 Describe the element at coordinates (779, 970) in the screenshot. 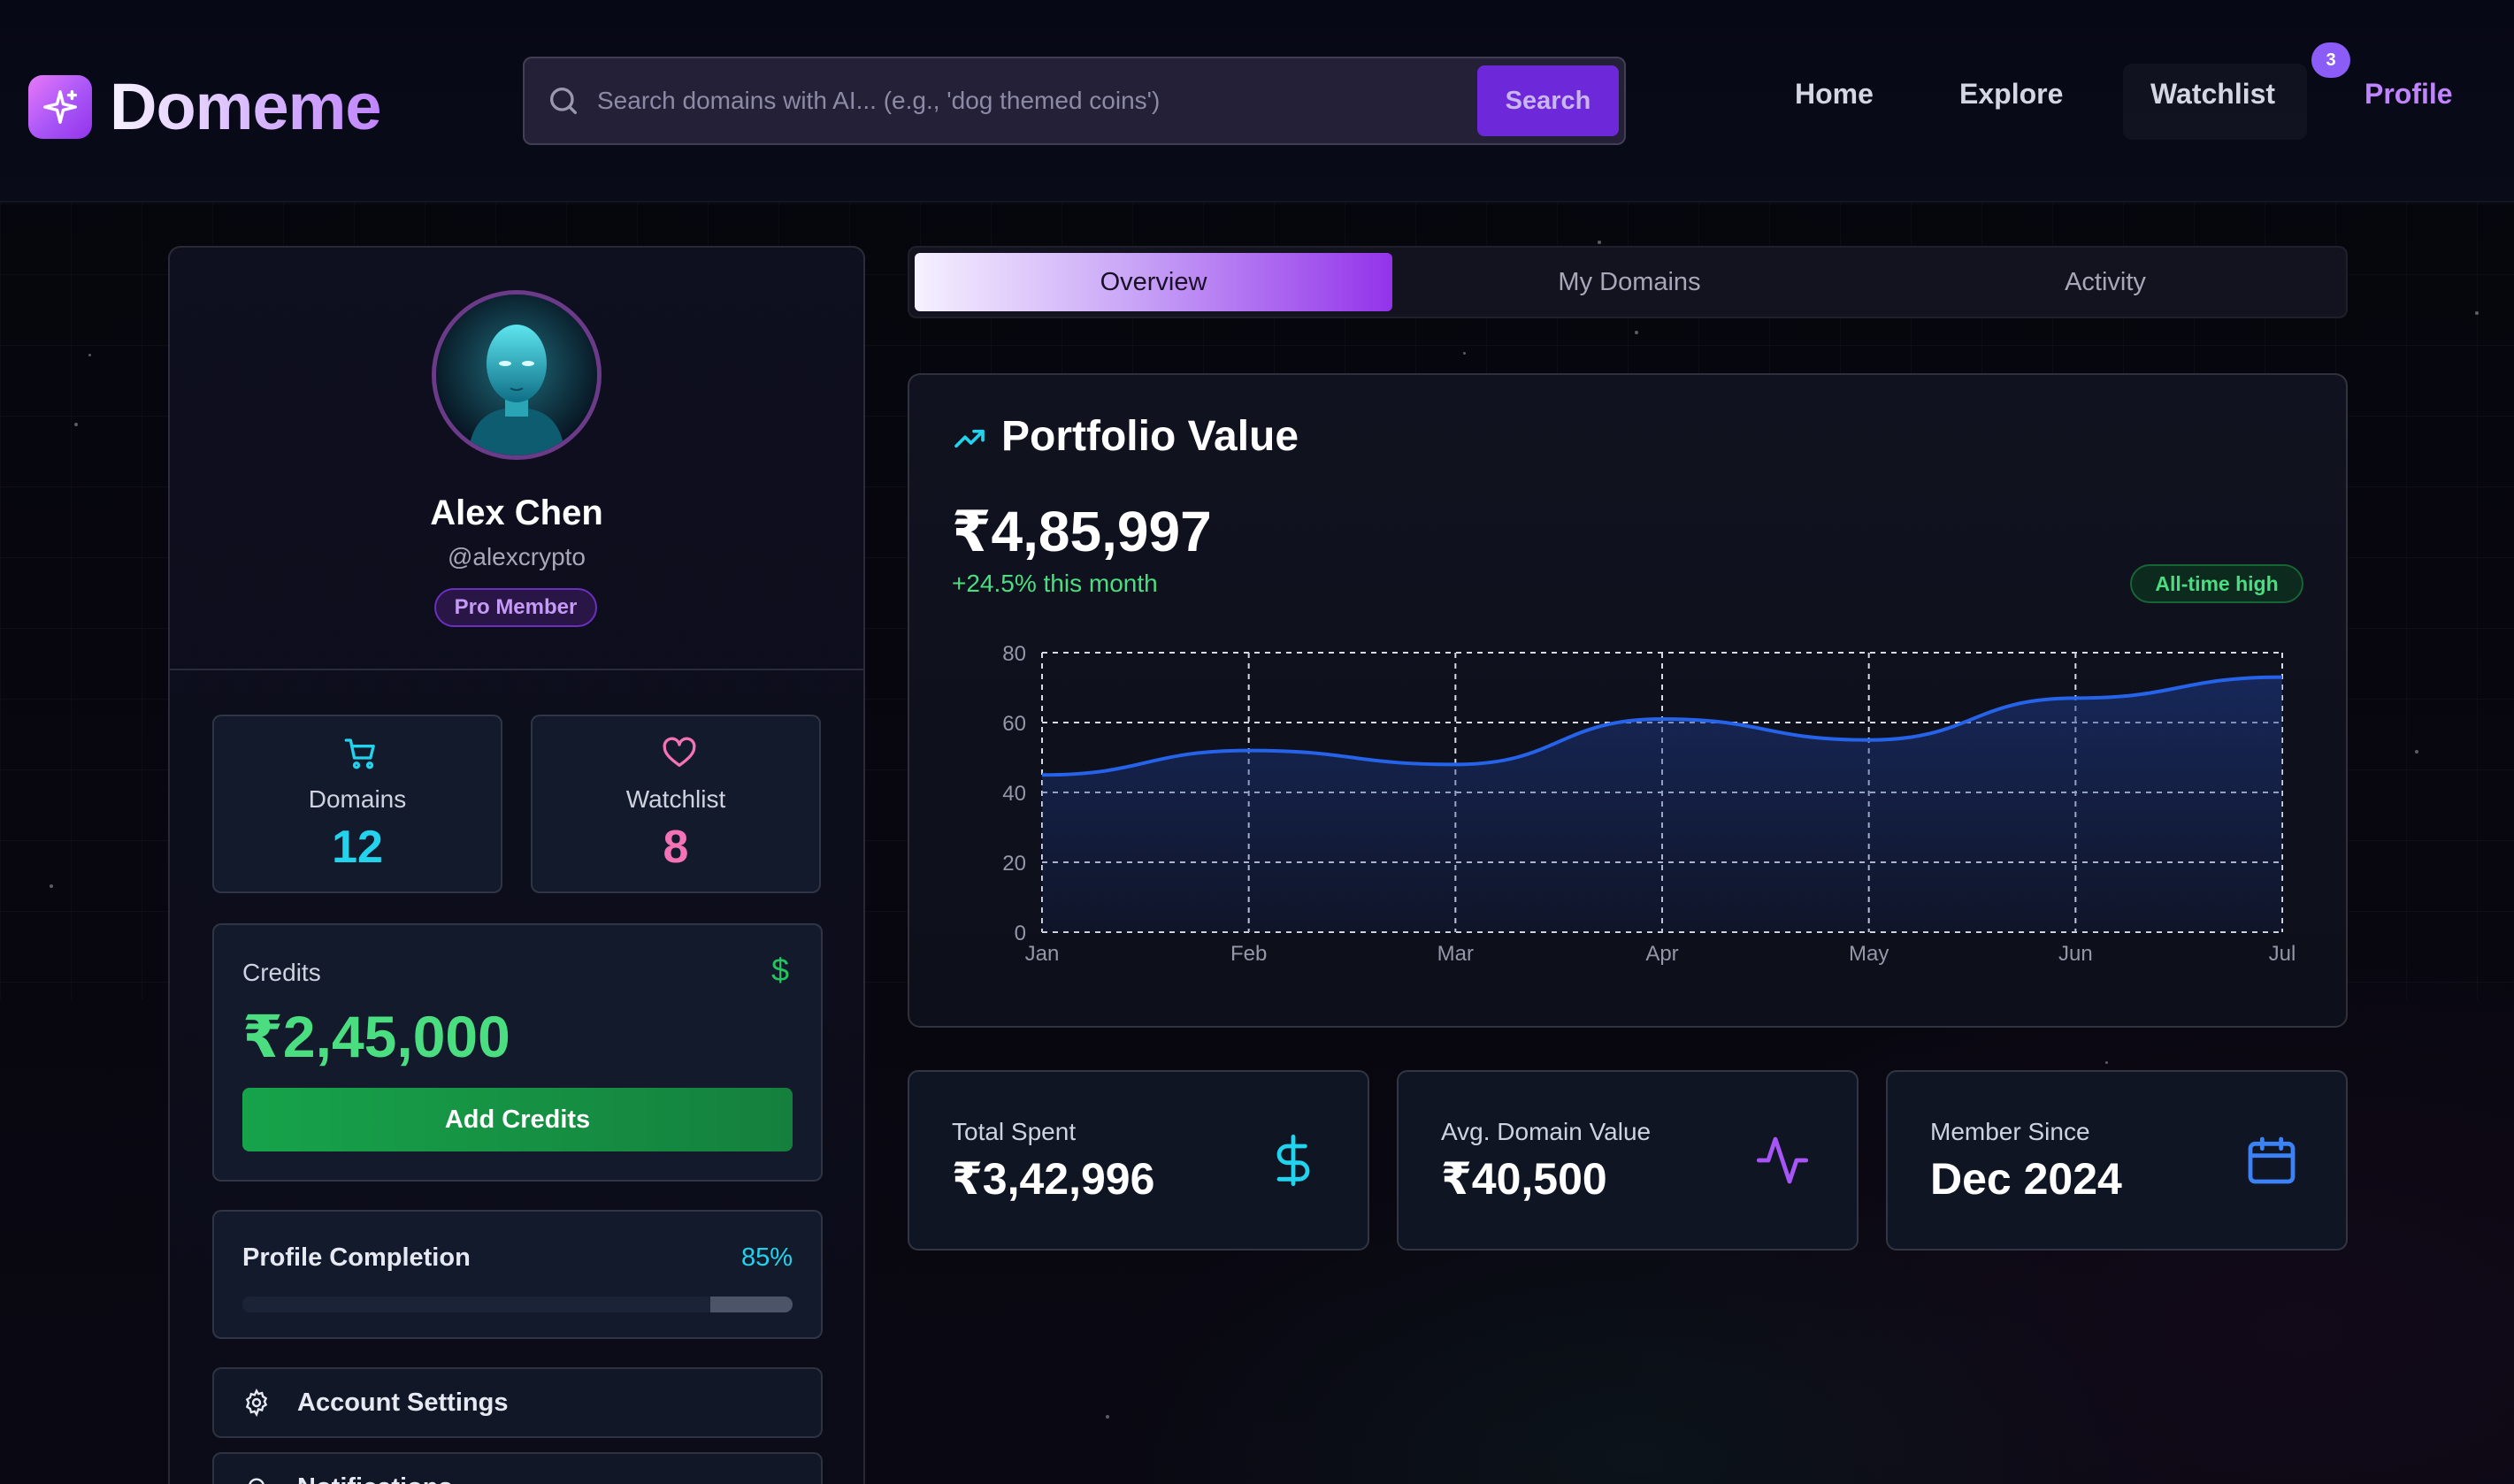

I see `dollar-icon: $` at that location.